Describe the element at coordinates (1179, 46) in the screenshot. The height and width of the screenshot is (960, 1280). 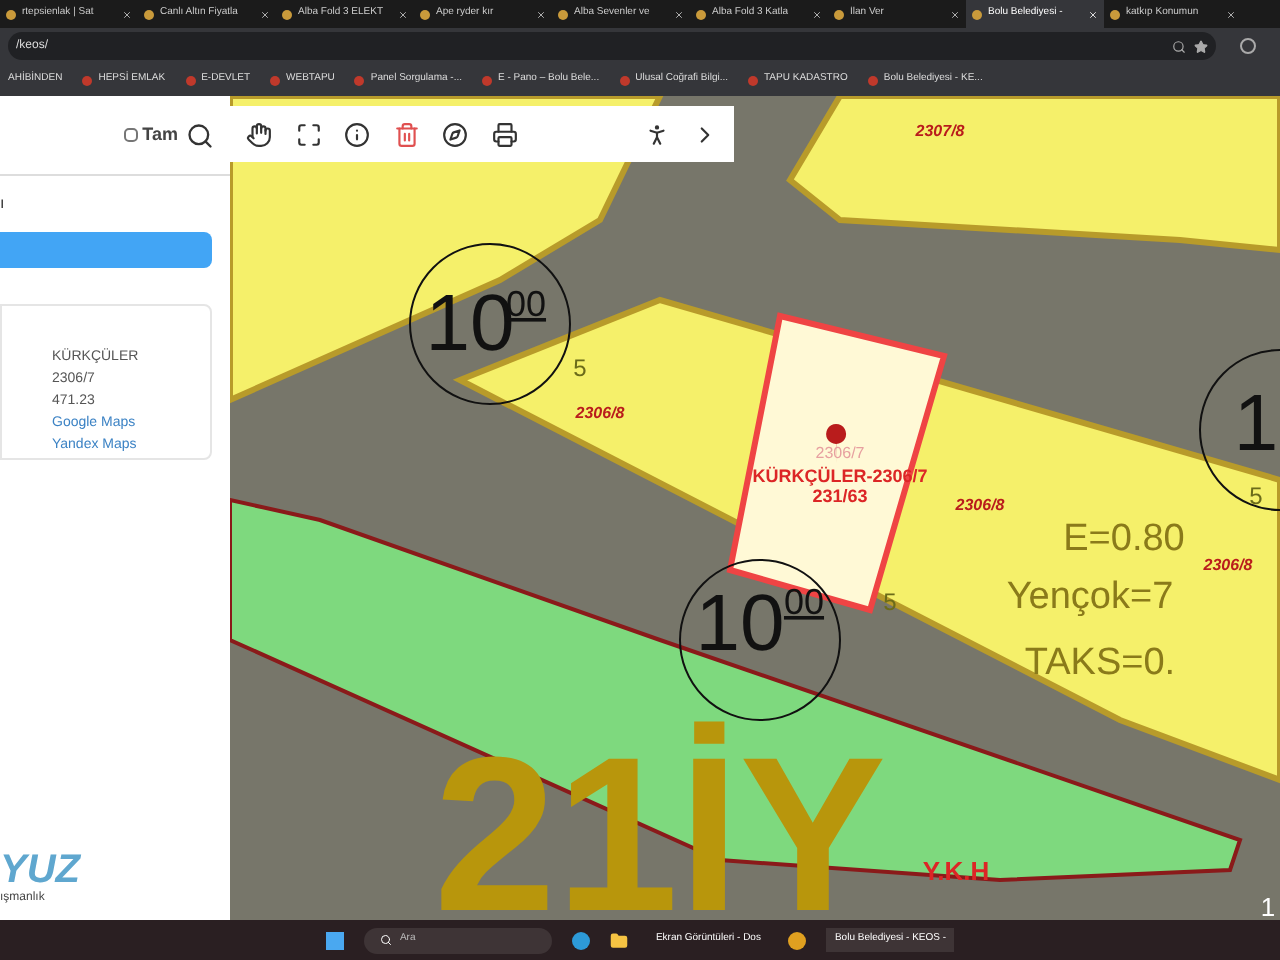
I see `zoom-icon` at that location.